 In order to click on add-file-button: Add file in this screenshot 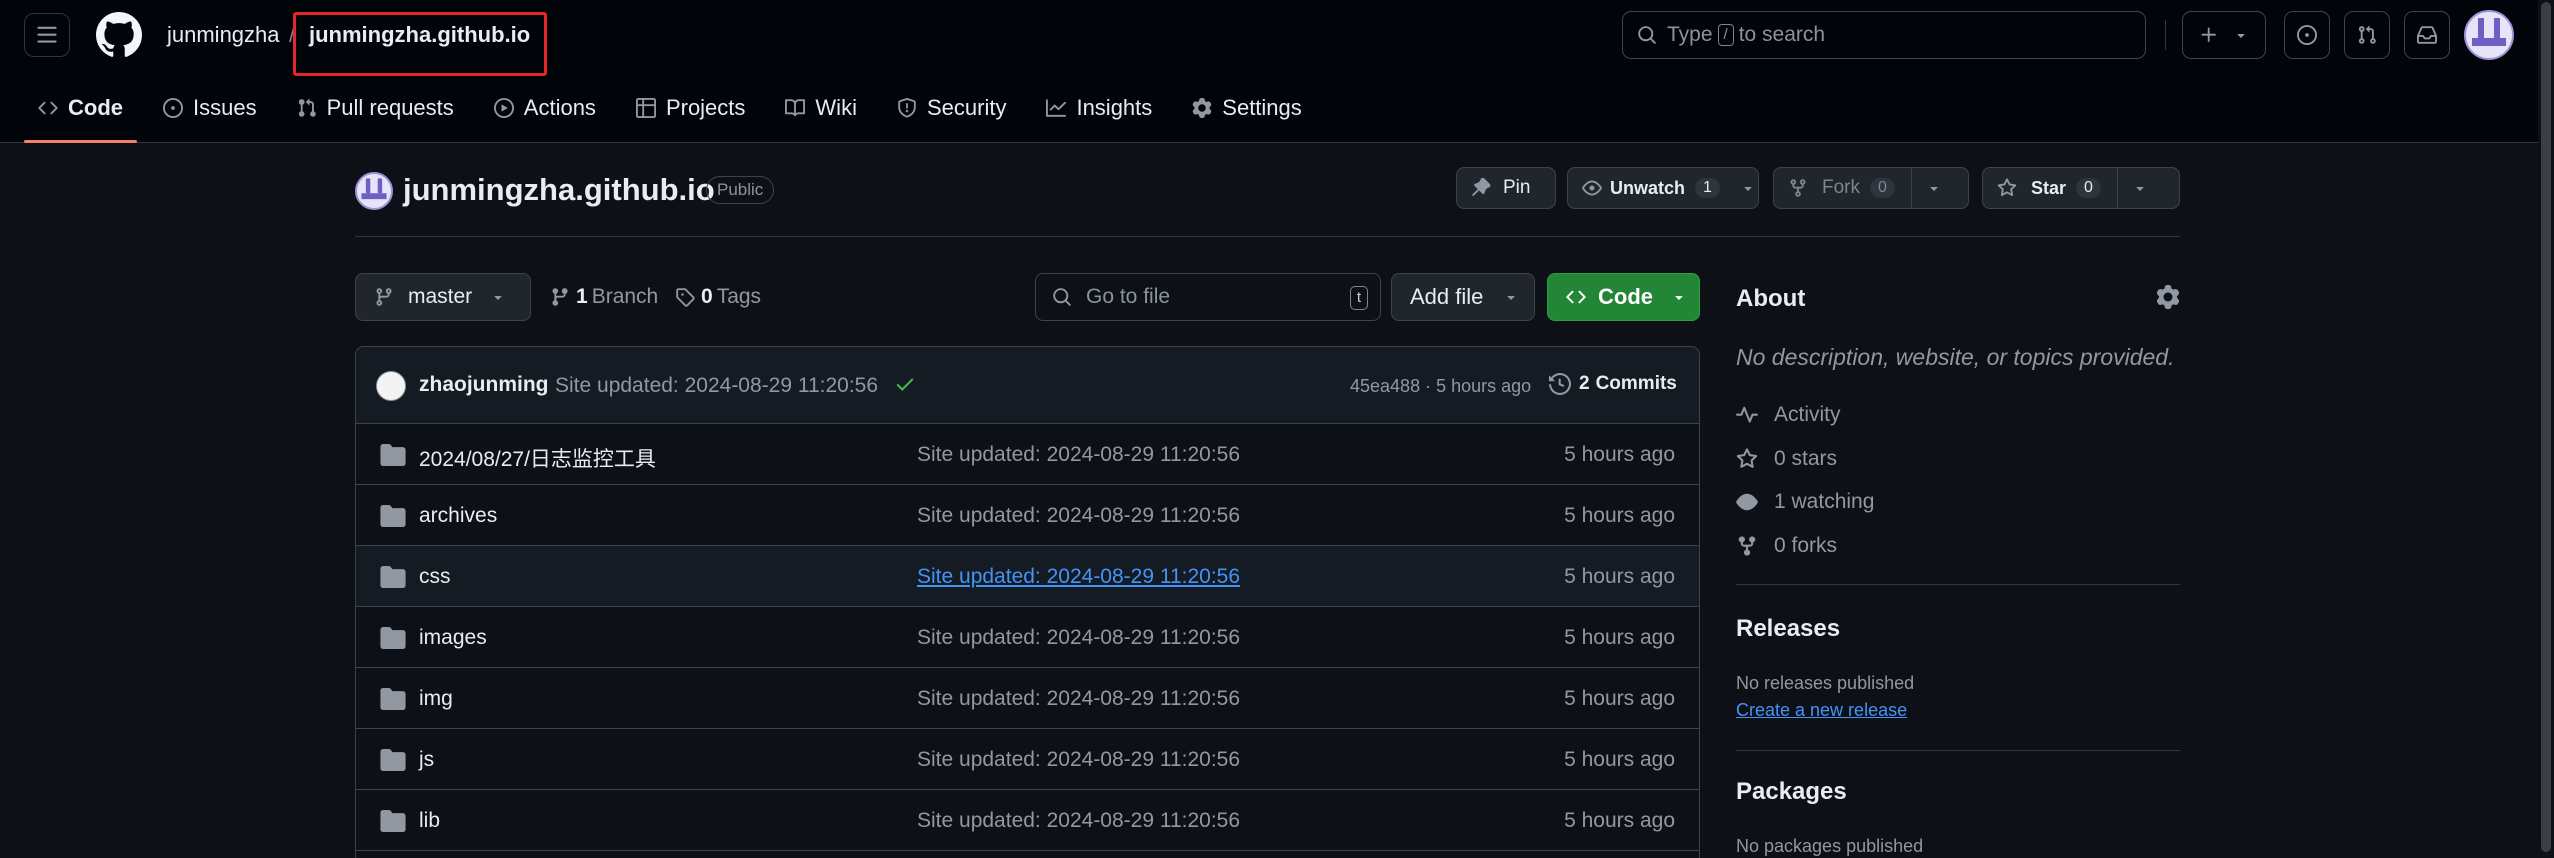, I will do `click(1463, 297)`.